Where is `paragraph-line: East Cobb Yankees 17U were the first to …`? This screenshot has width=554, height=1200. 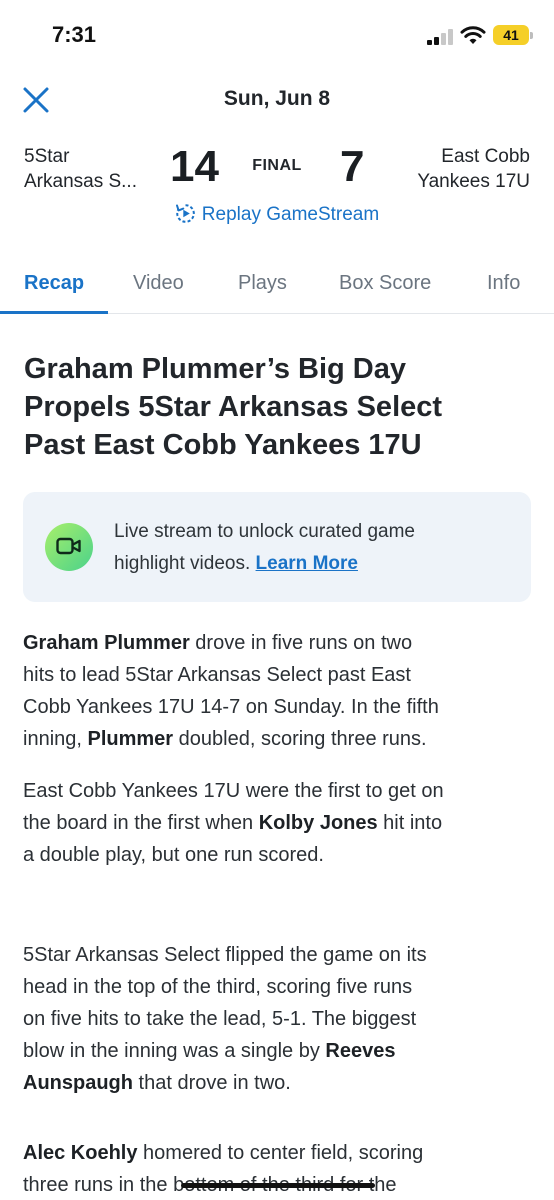
paragraph-line: East Cobb Yankees 17U were the first to … is located at coordinates (233, 791).